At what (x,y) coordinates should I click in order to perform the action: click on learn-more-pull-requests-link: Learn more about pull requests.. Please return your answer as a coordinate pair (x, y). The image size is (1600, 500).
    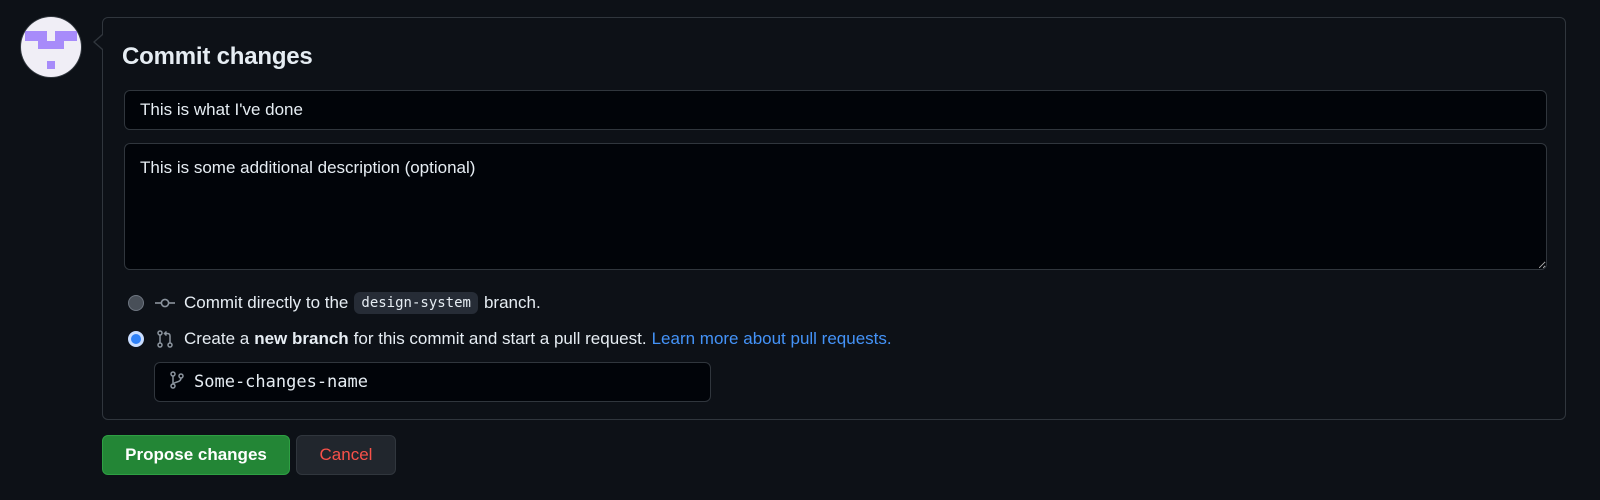
    Looking at the image, I should click on (772, 339).